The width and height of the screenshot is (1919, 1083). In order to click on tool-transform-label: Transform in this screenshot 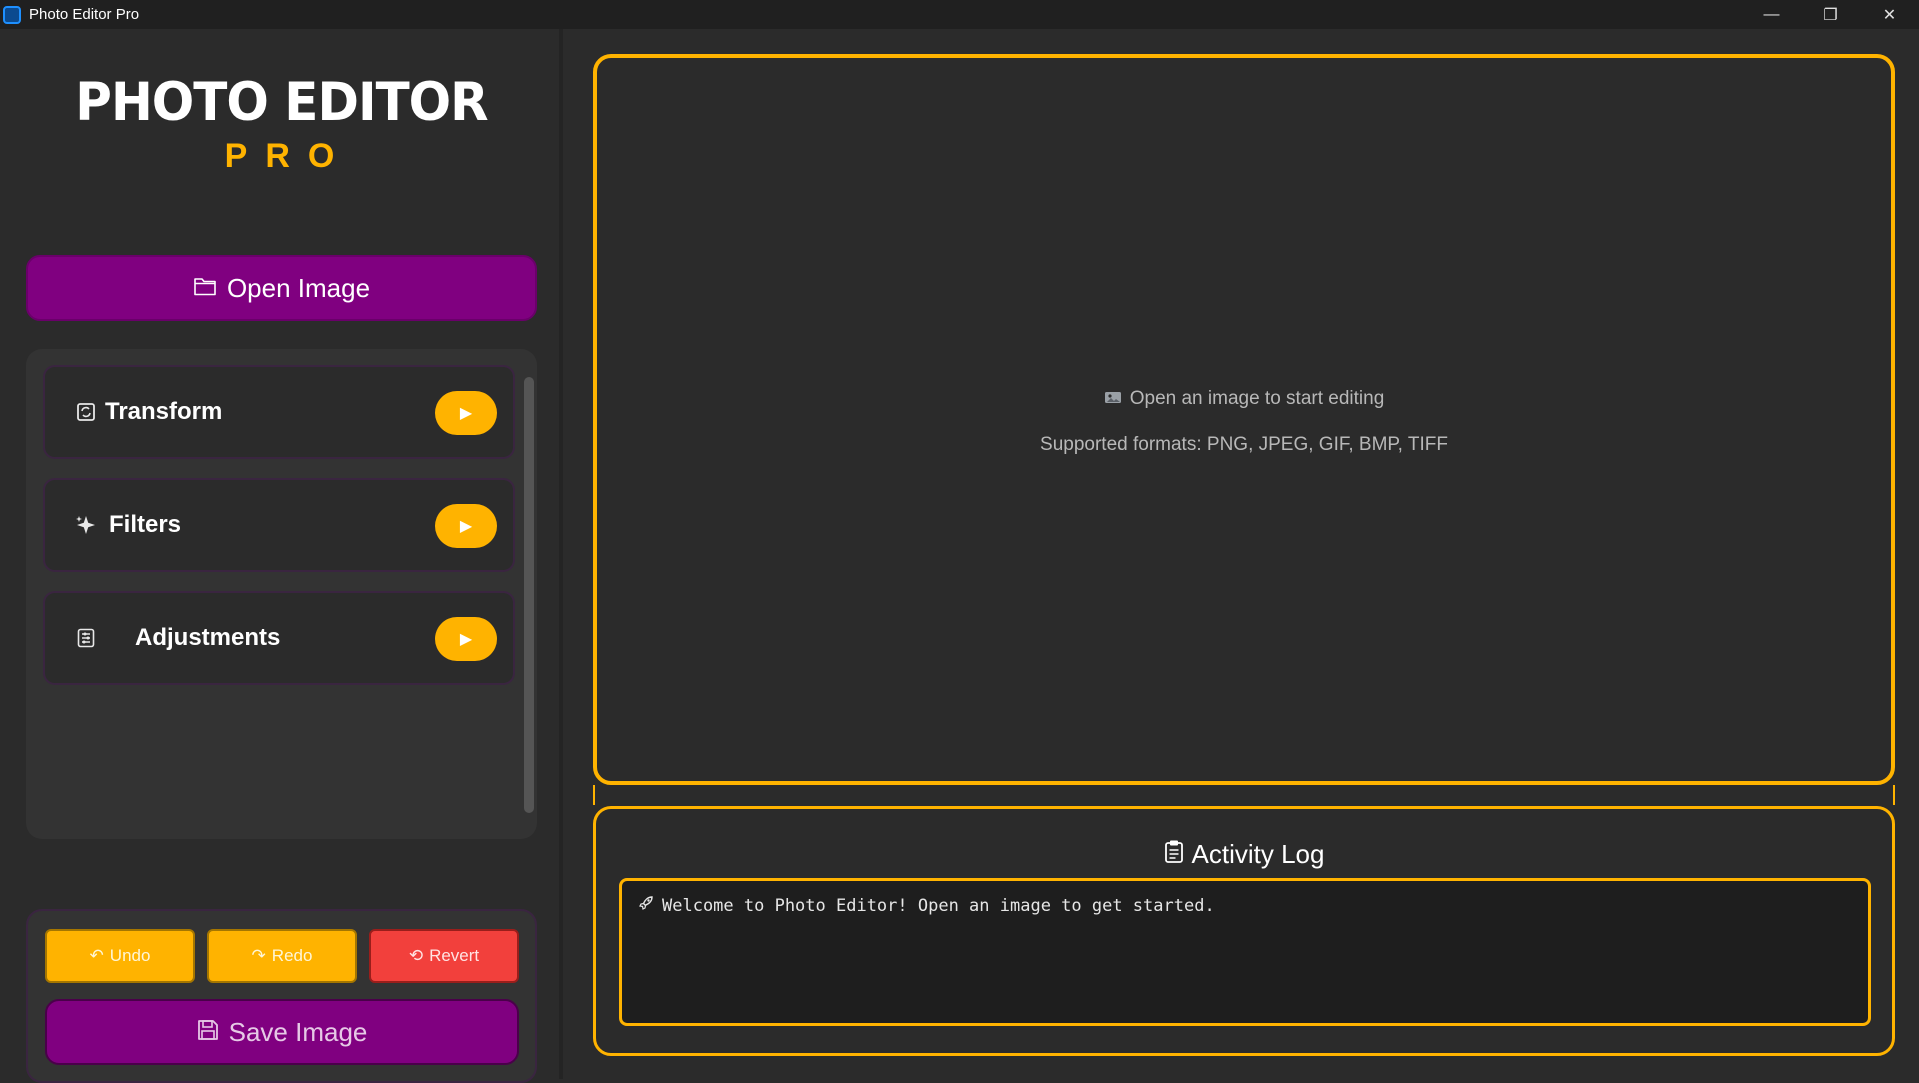, I will do `click(164, 411)`.